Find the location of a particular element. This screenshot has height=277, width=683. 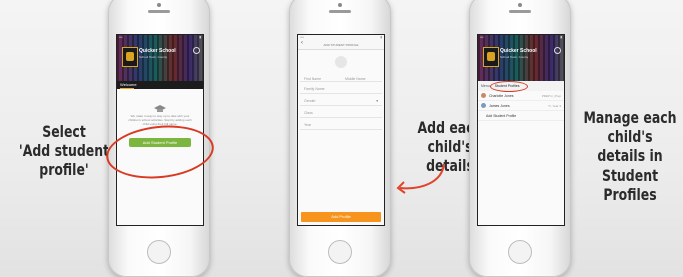

caption-manage-line1: Manage each is located at coordinates (630, 117).